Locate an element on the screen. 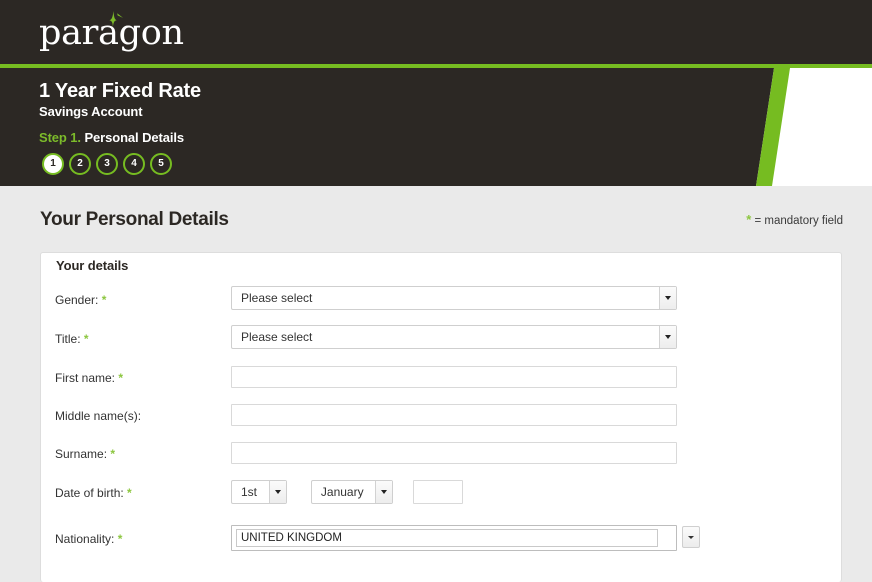 This screenshot has height=582, width=872. label-surname-text: Surname: is located at coordinates (81, 454).